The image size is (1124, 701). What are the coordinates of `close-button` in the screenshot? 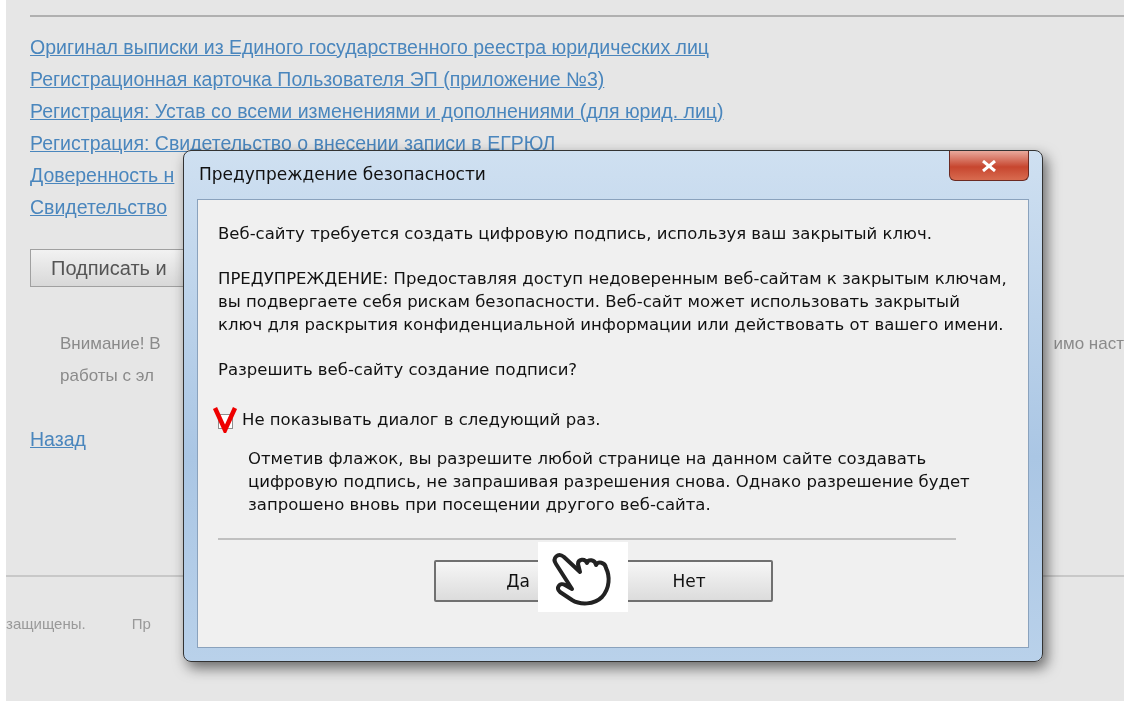 It's located at (989, 166).